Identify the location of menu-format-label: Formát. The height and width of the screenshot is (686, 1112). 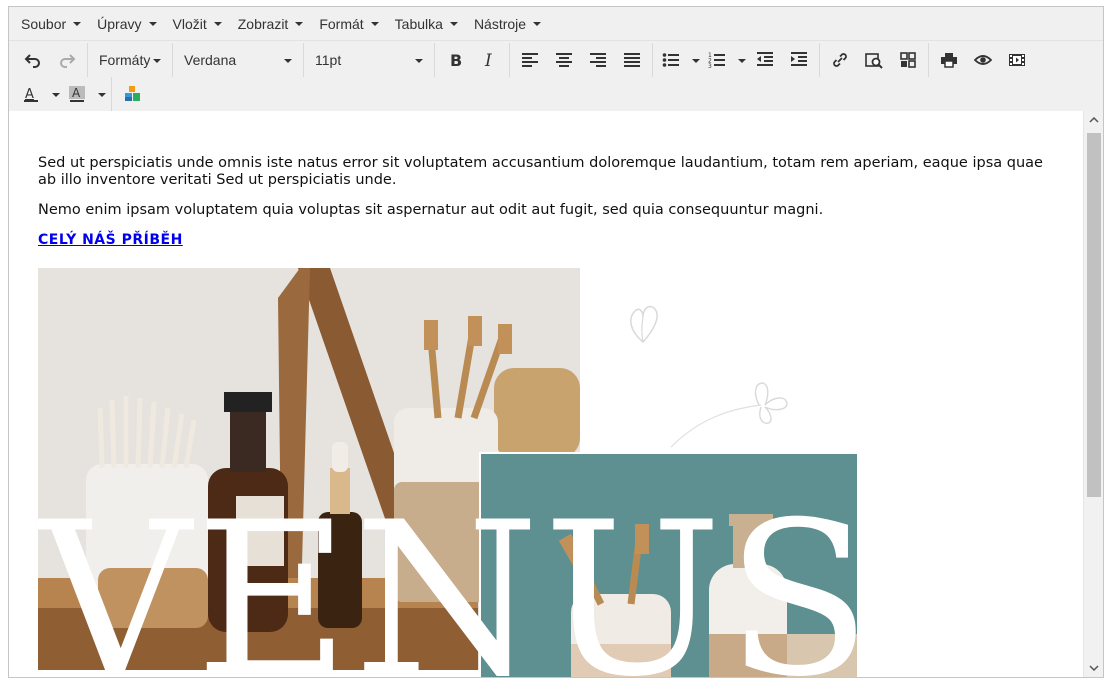
(341, 23).